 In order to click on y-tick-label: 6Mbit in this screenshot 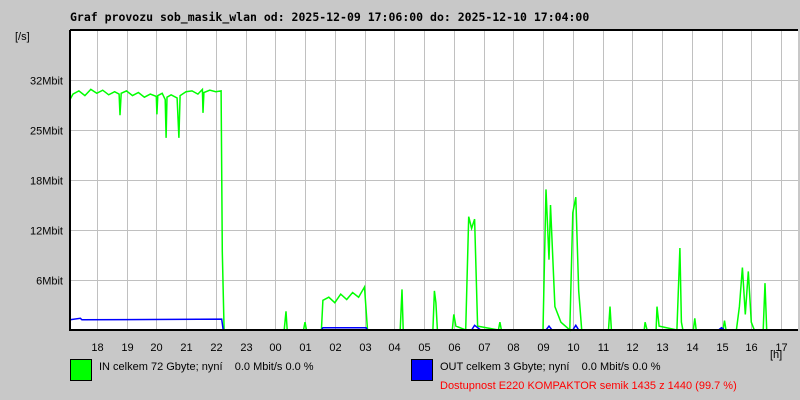, I will do `click(49, 282)`.